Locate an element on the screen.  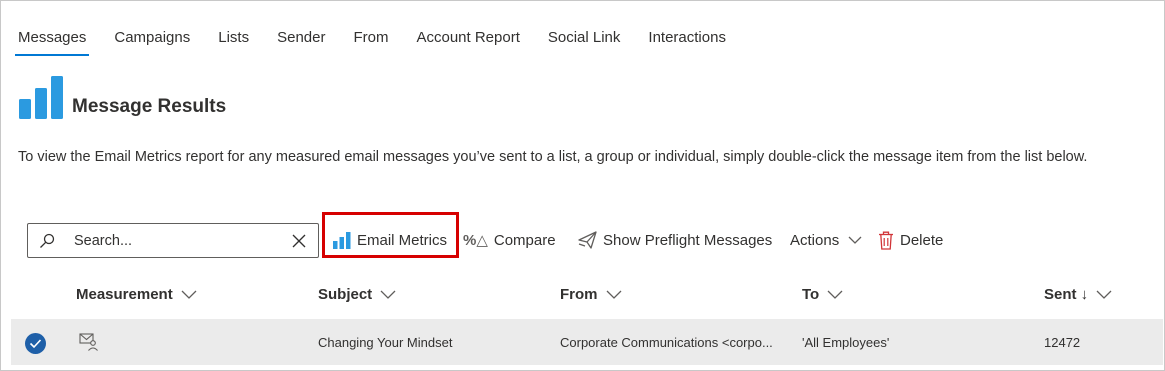
delete-button: Delete is located at coordinates (910, 240).